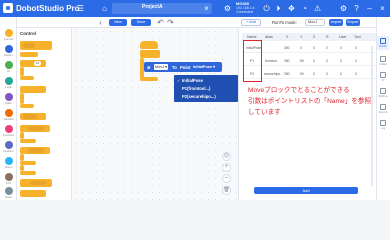  Describe the element at coordinates (150, 54) in the screenshot. I see `canvas-block-loop` at that location.